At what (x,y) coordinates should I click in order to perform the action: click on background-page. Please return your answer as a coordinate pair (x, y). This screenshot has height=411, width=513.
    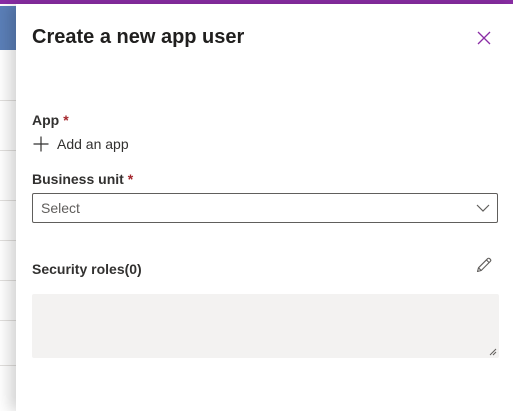
    Looking at the image, I should click on (8, 205).